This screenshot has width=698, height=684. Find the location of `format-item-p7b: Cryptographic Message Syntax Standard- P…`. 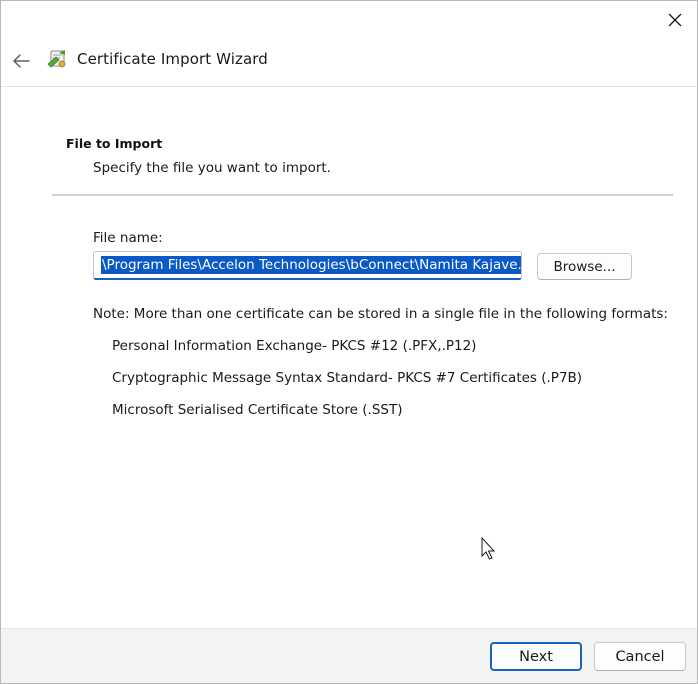

format-item-p7b: Cryptographic Message Syntax Standard- P… is located at coordinates (347, 378).